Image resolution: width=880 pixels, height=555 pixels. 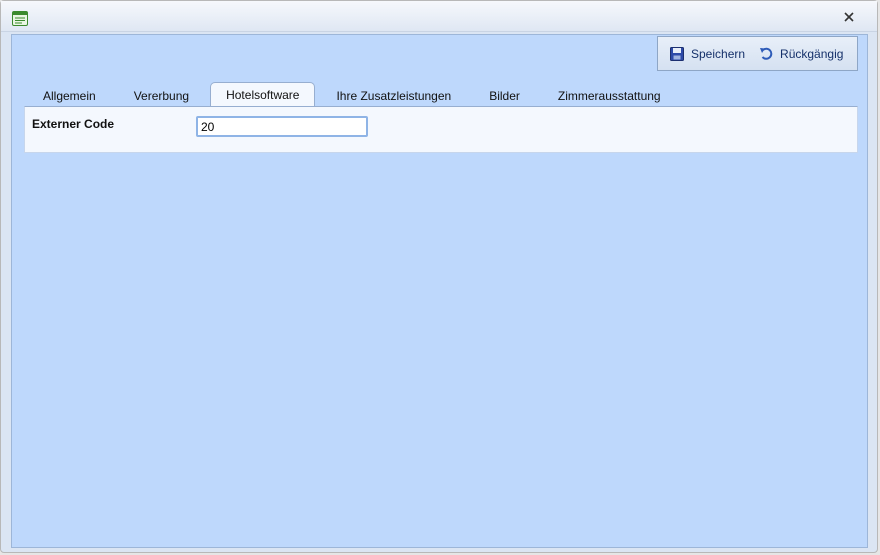 What do you see at coordinates (718, 53) in the screenshot?
I see `save-button-label: Speichern` at bounding box center [718, 53].